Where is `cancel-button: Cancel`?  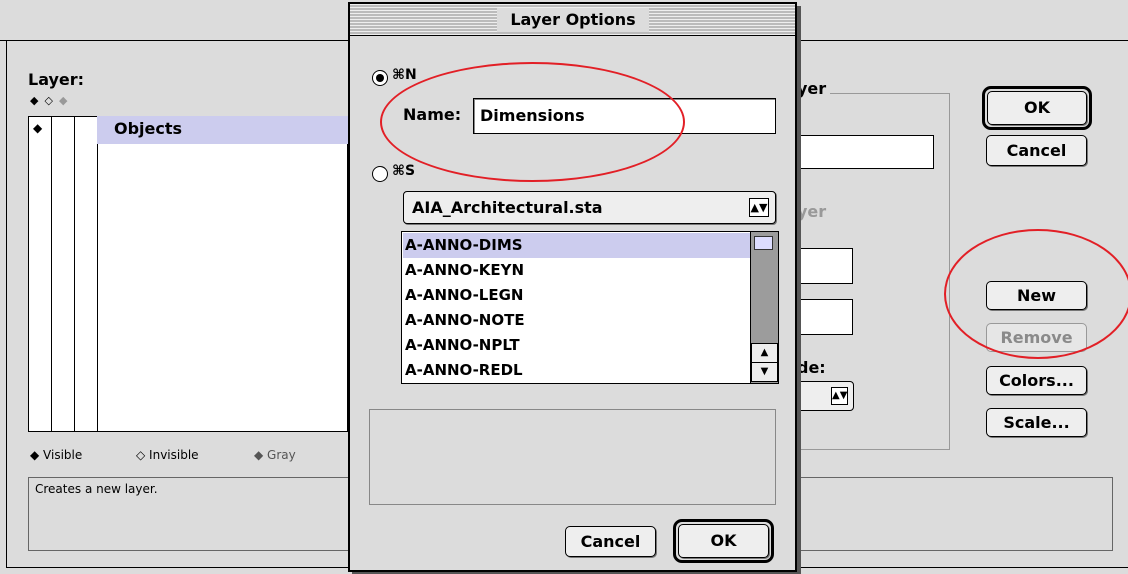 cancel-button: Cancel is located at coordinates (1036, 150).